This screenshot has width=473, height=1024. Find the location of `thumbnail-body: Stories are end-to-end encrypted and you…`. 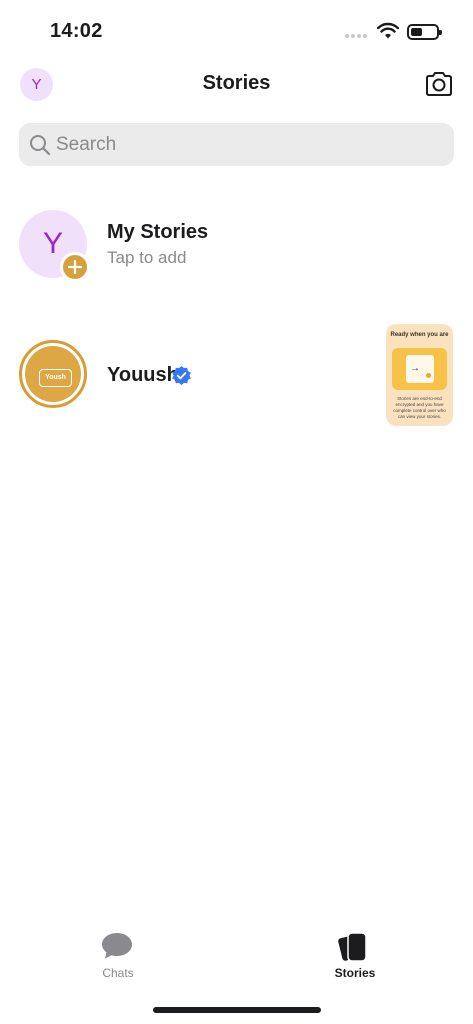

thumbnail-body: Stories are end-to-end encrypted and you… is located at coordinates (419, 407).